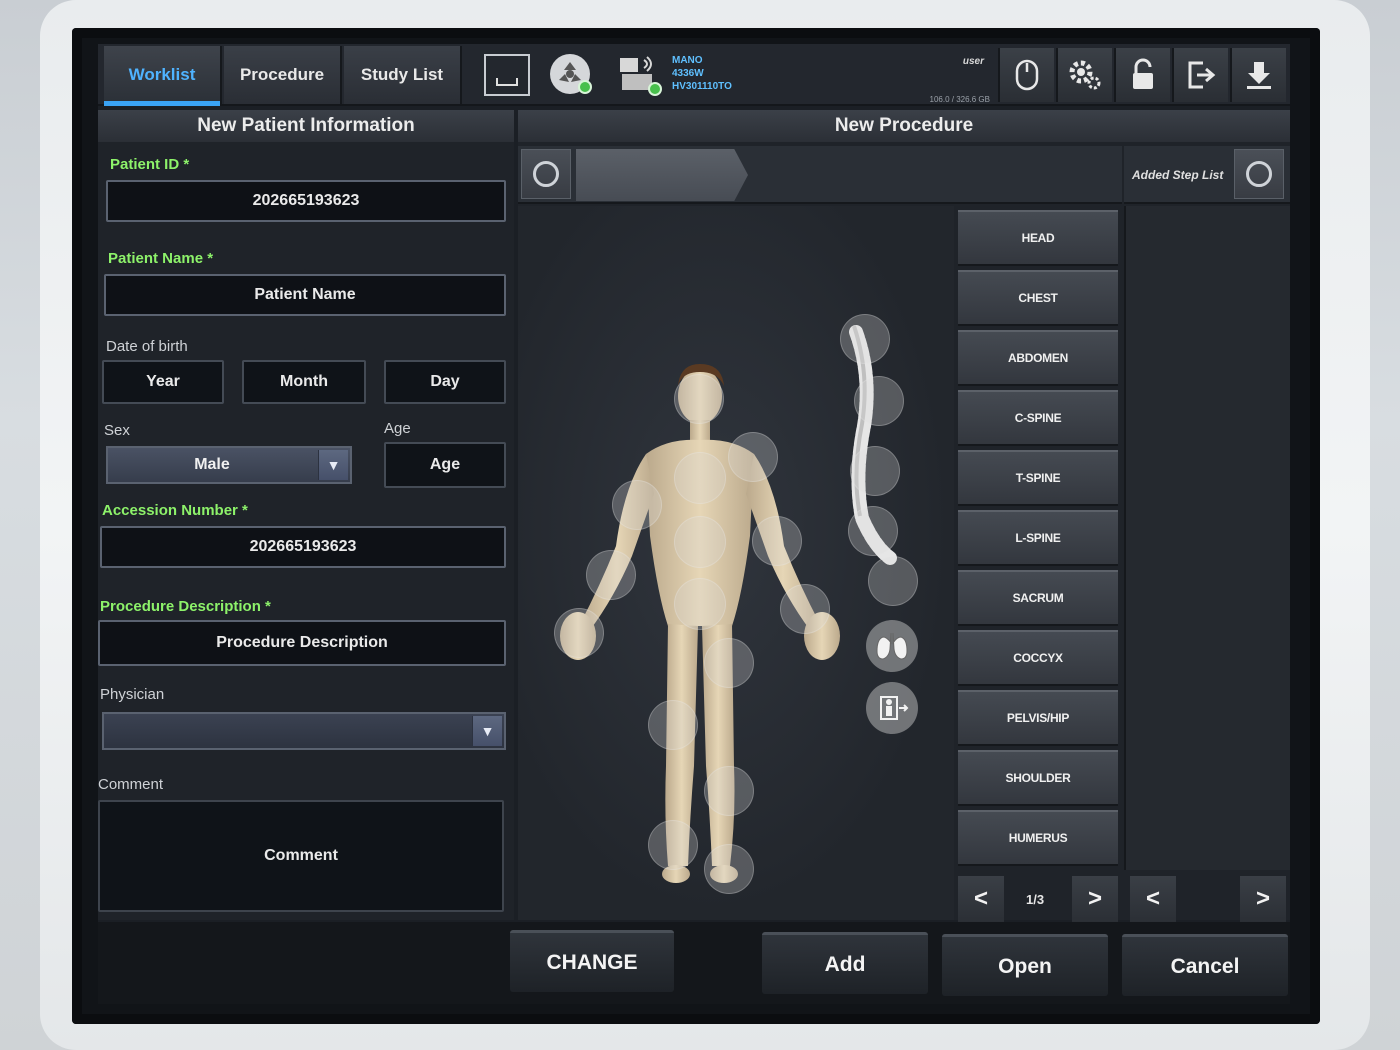  I want to click on procedure-next-button: >, so click(1095, 899).